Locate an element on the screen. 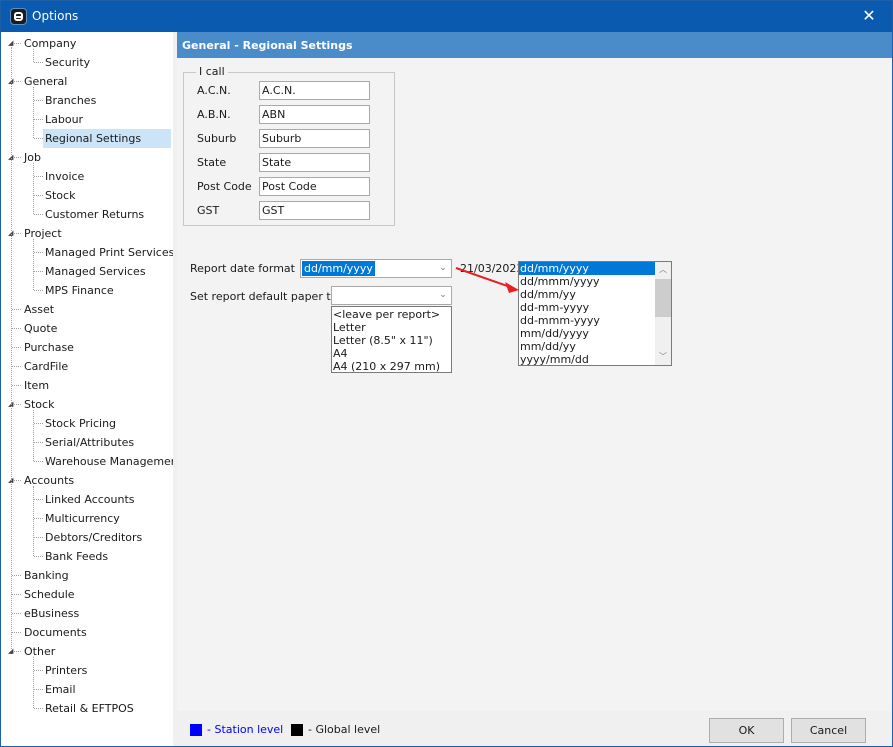 Image resolution: width=893 pixels, height=747 pixels. sidebar-item-documents: Documents is located at coordinates (55, 632).